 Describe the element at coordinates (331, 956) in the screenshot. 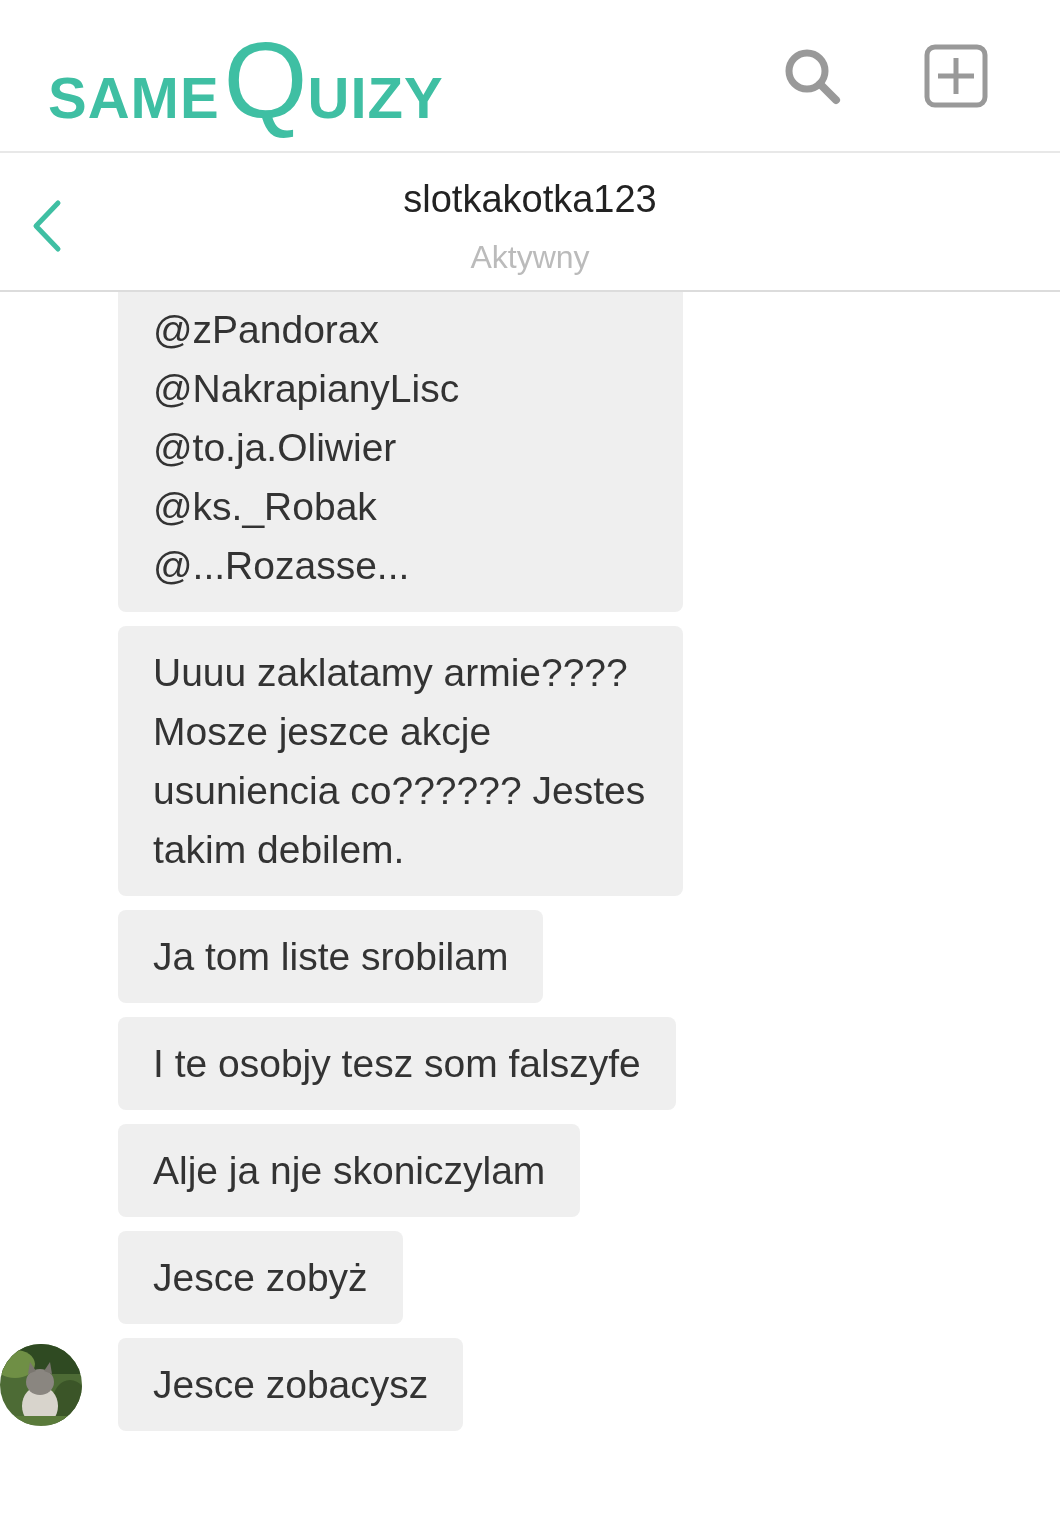

I see `message-bubble: Ja tom liste srobilam` at that location.